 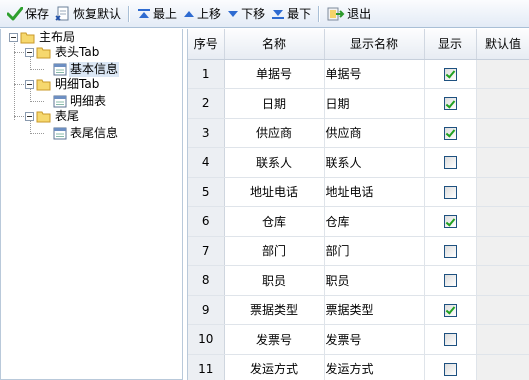 I want to click on row-number: 2, so click(x=206, y=103).